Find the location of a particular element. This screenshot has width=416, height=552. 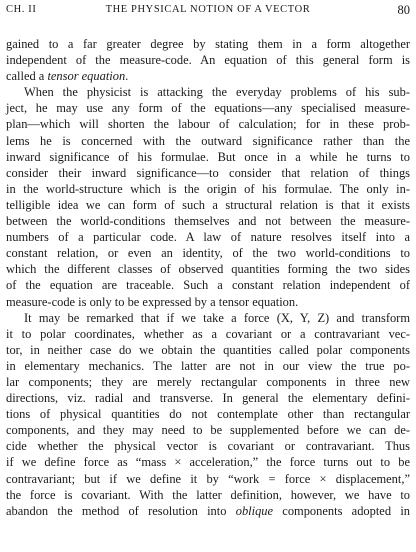

italic-term: oblique is located at coordinates (254, 510).